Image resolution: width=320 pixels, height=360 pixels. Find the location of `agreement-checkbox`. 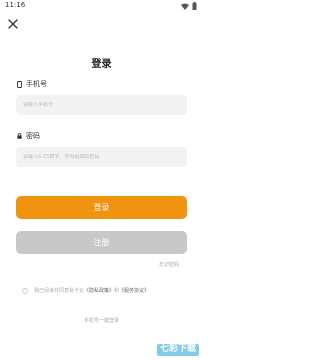

agreement-checkbox is located at coordinates (25, 290).